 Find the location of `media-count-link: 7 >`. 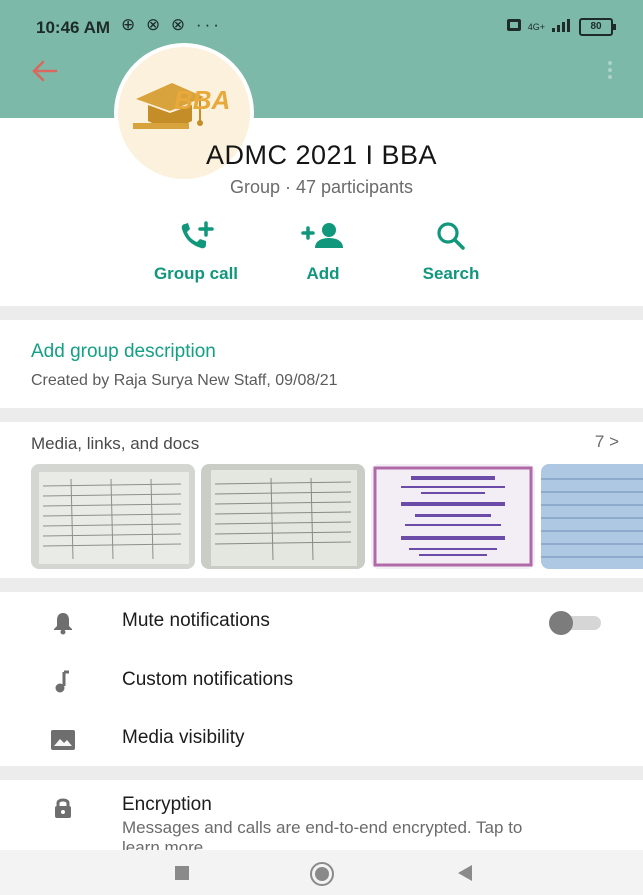

media-count-link: 7 > is located at coordinates (607, 442).